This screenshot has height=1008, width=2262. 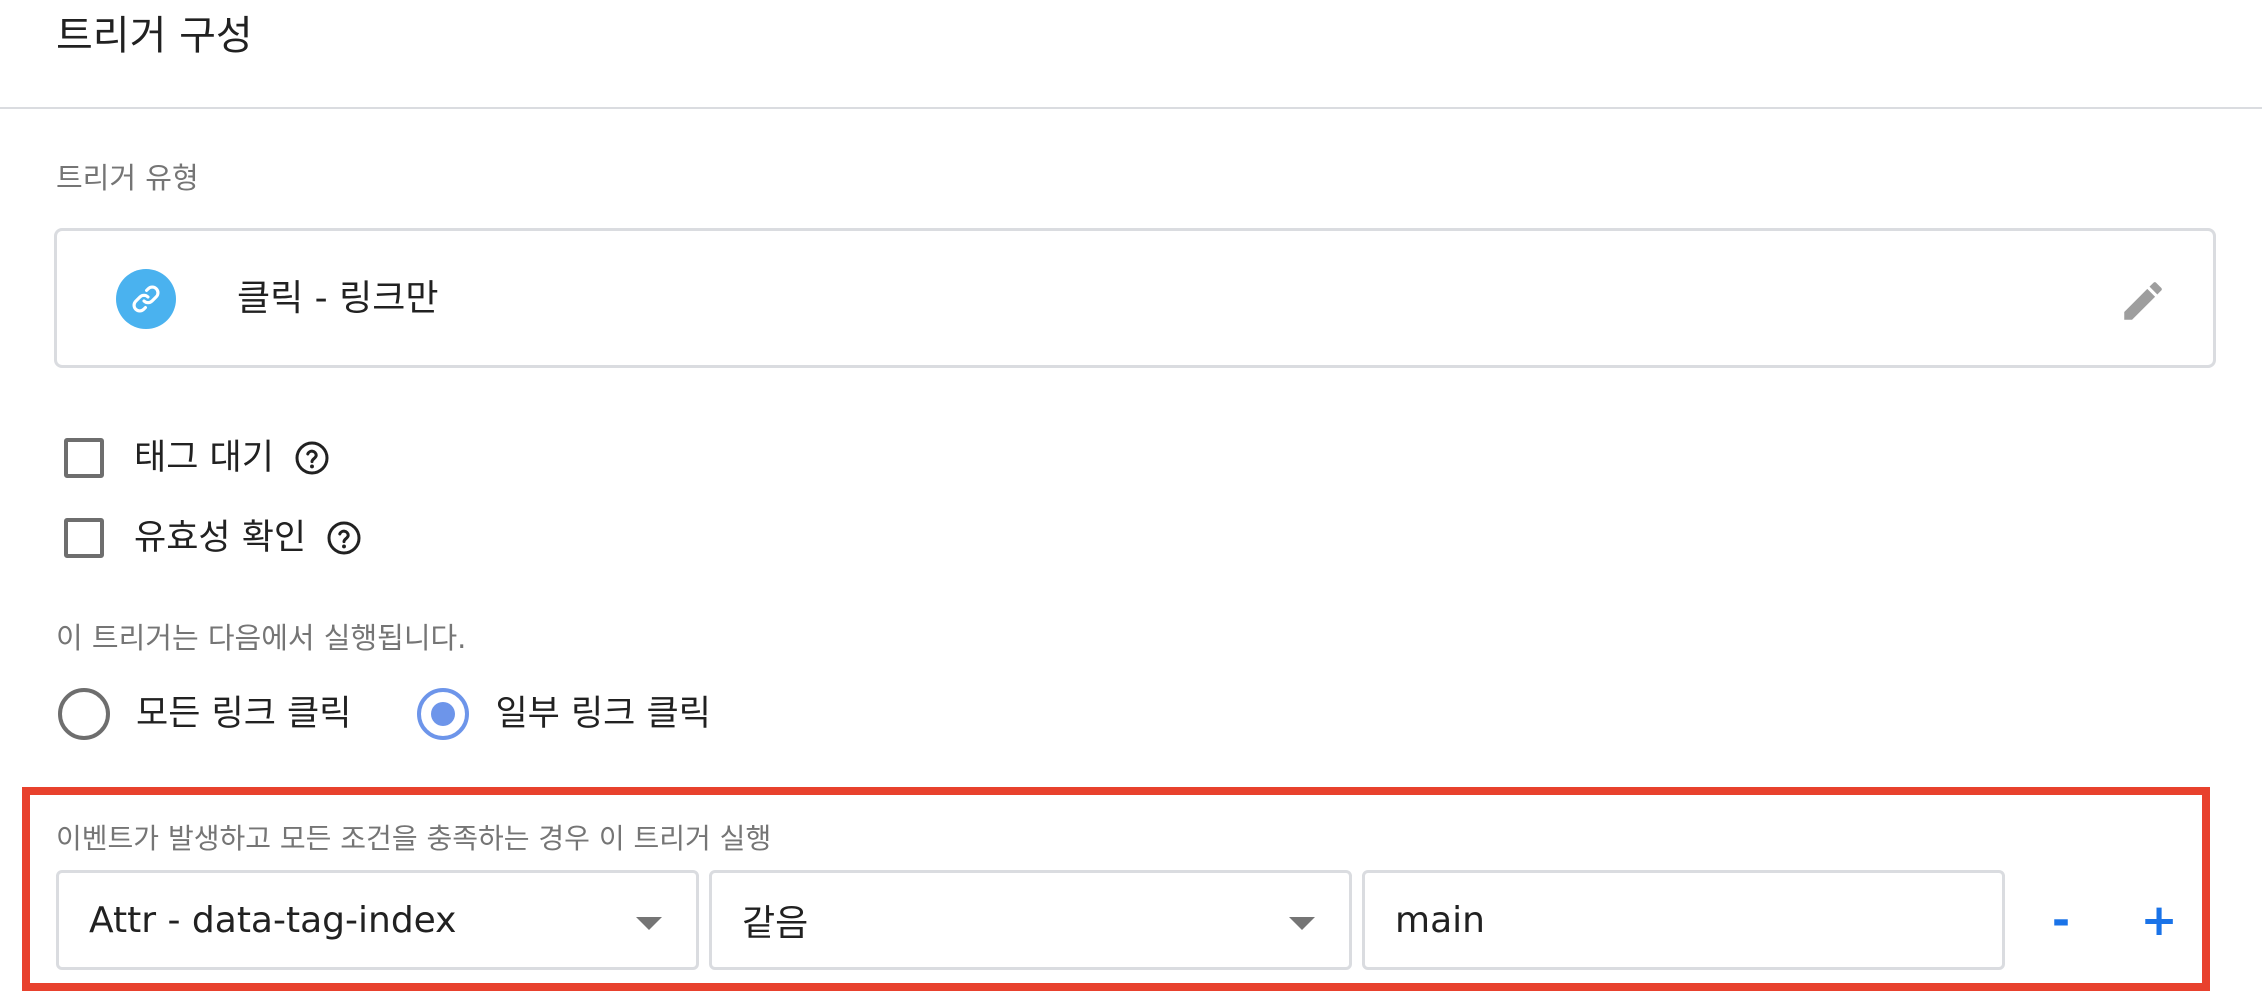 I want to click on condition-value-text: main, so click(x=1440, y=920).